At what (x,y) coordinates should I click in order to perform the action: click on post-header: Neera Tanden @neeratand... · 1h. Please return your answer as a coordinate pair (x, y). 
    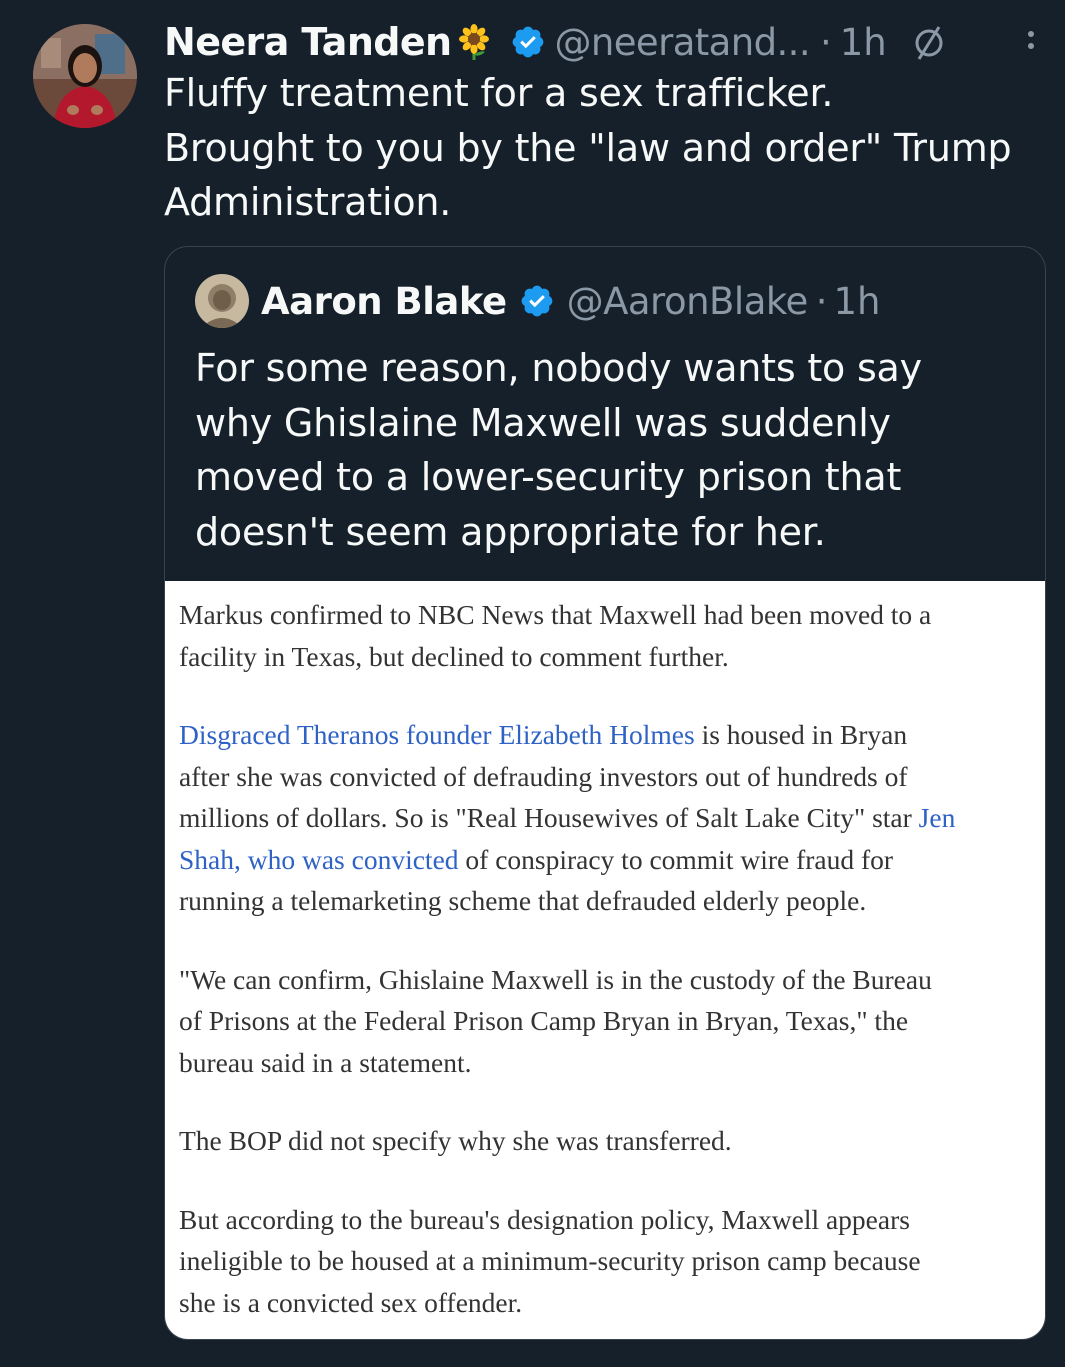
    Looking at the image, I should click on (604, 42).